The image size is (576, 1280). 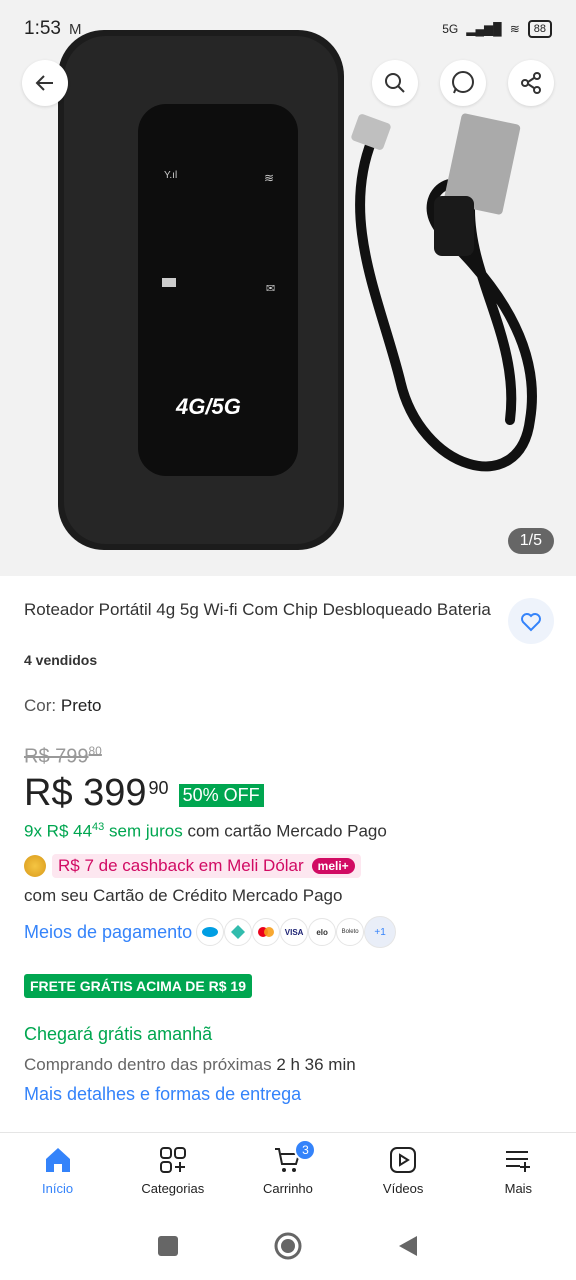 I want to click on back-triangle-icon, so click(x=408, y=1246).